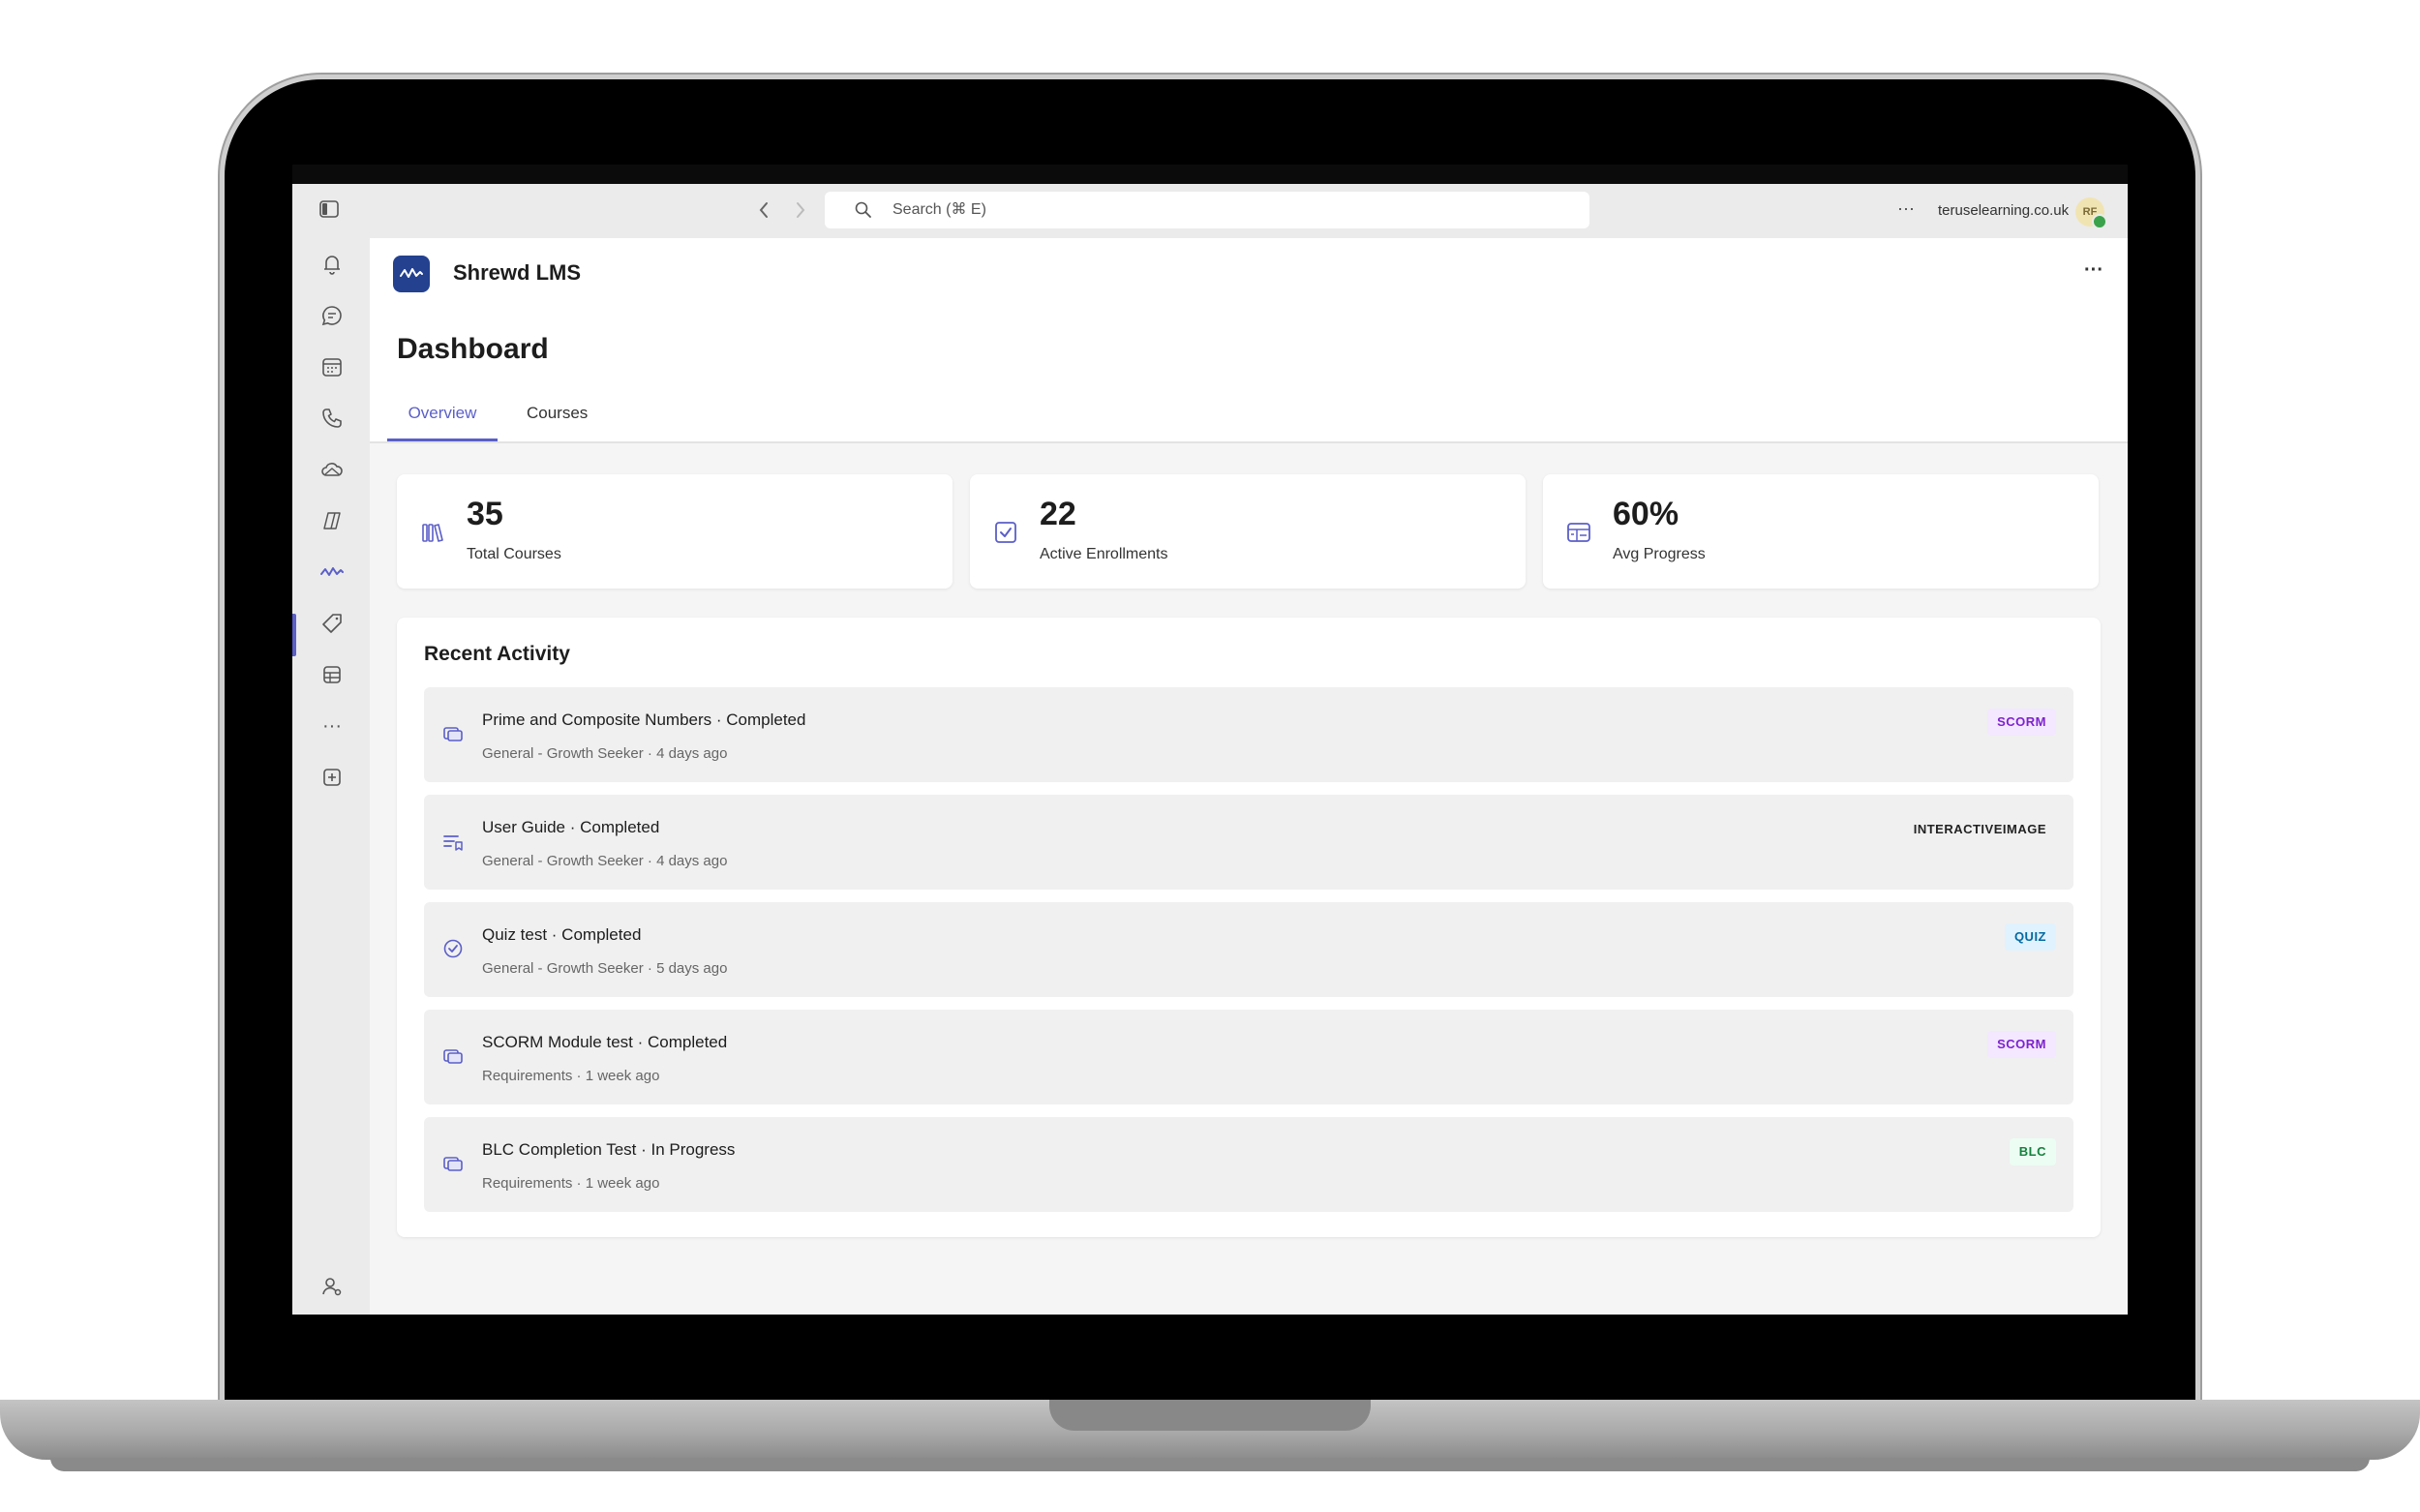  I want to click on progress-board-icon, so click(1578, 532).